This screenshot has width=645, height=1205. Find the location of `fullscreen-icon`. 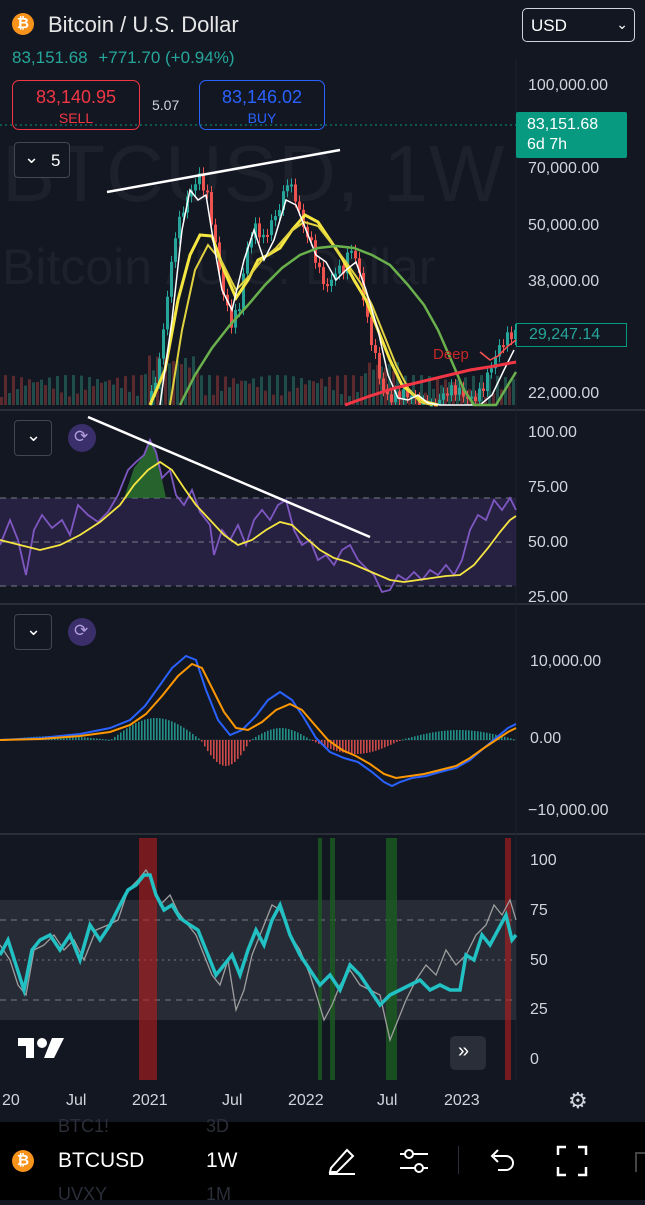

fullscreen-icon is located at coordinates (572, 1163).